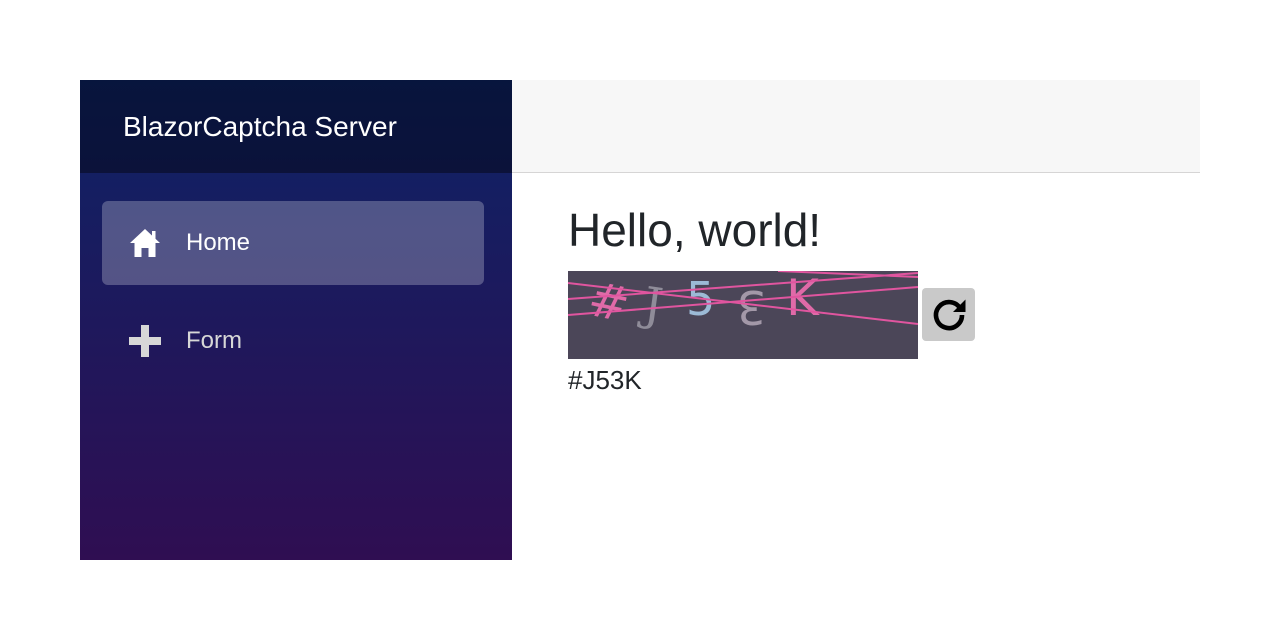 Image resolution: width=1280 pixels, height=640 pixels. I want to click on brand-bar: BlazorCaptcha Server, so click(296, 126).